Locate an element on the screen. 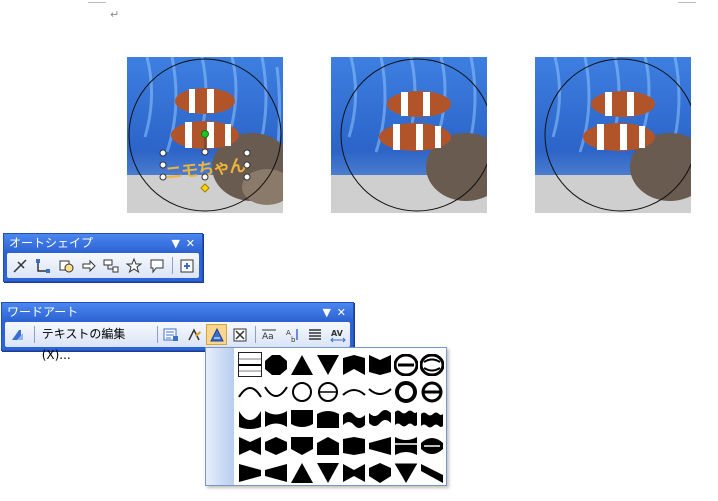  toolbar-separator is located at coordinates (157, 334).